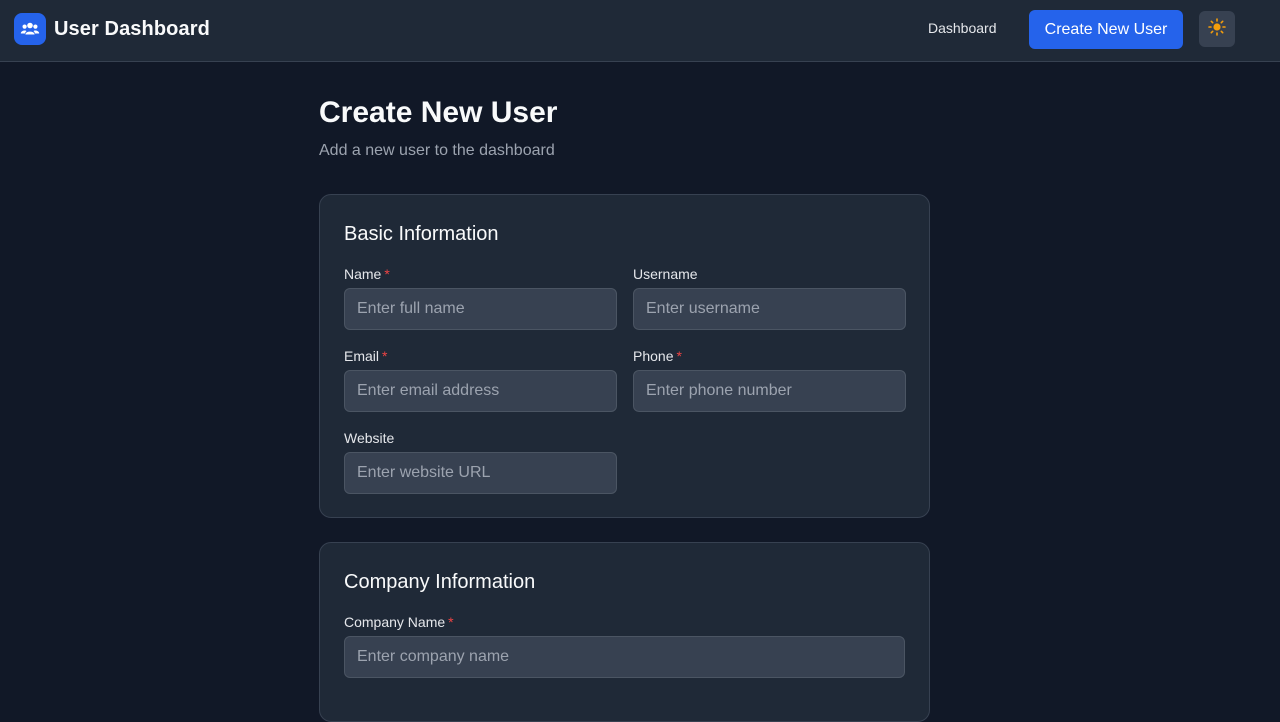 This screenshot has width=1280, height=722. I want to click on theme-toggle-button, so click(1217, 29).